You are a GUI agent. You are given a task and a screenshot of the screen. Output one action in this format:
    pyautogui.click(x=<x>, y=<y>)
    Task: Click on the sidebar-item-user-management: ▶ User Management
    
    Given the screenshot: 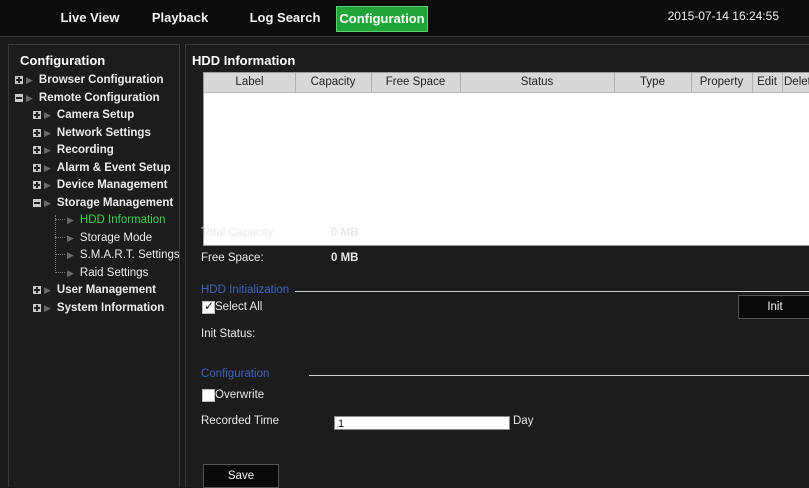 What is the action you would take?
    pyautogui.click(x=94, y=290)
    